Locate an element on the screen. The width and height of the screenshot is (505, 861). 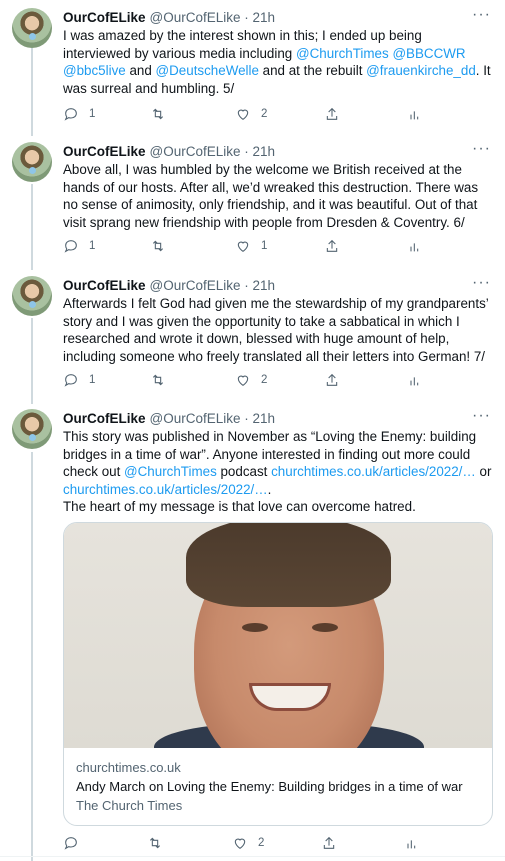
tweet-text-segment: and at the rebuilt is located at coordinates (312, 70).